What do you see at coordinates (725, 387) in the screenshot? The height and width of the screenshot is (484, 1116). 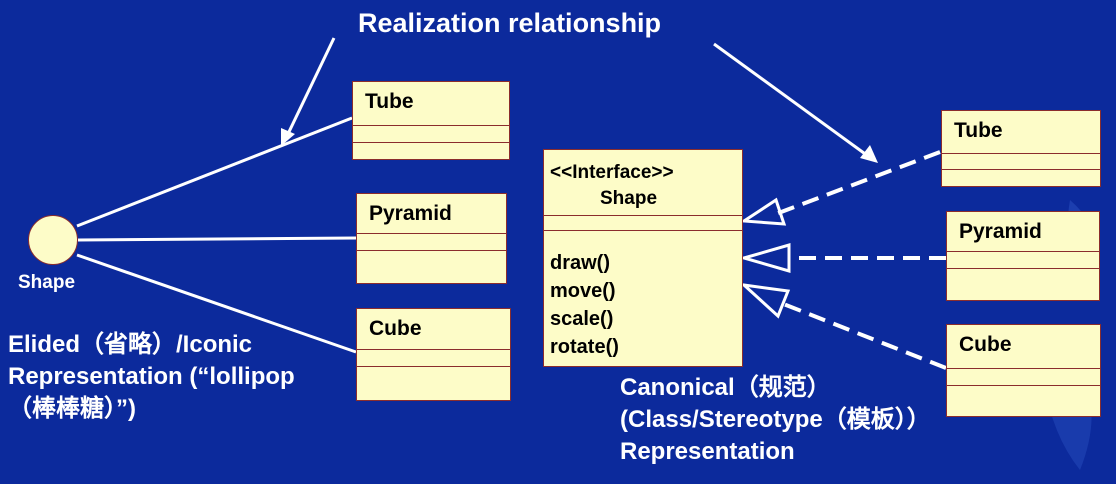 I see `caption-line: Canonical（规范）` at bounding box center [725, 387].